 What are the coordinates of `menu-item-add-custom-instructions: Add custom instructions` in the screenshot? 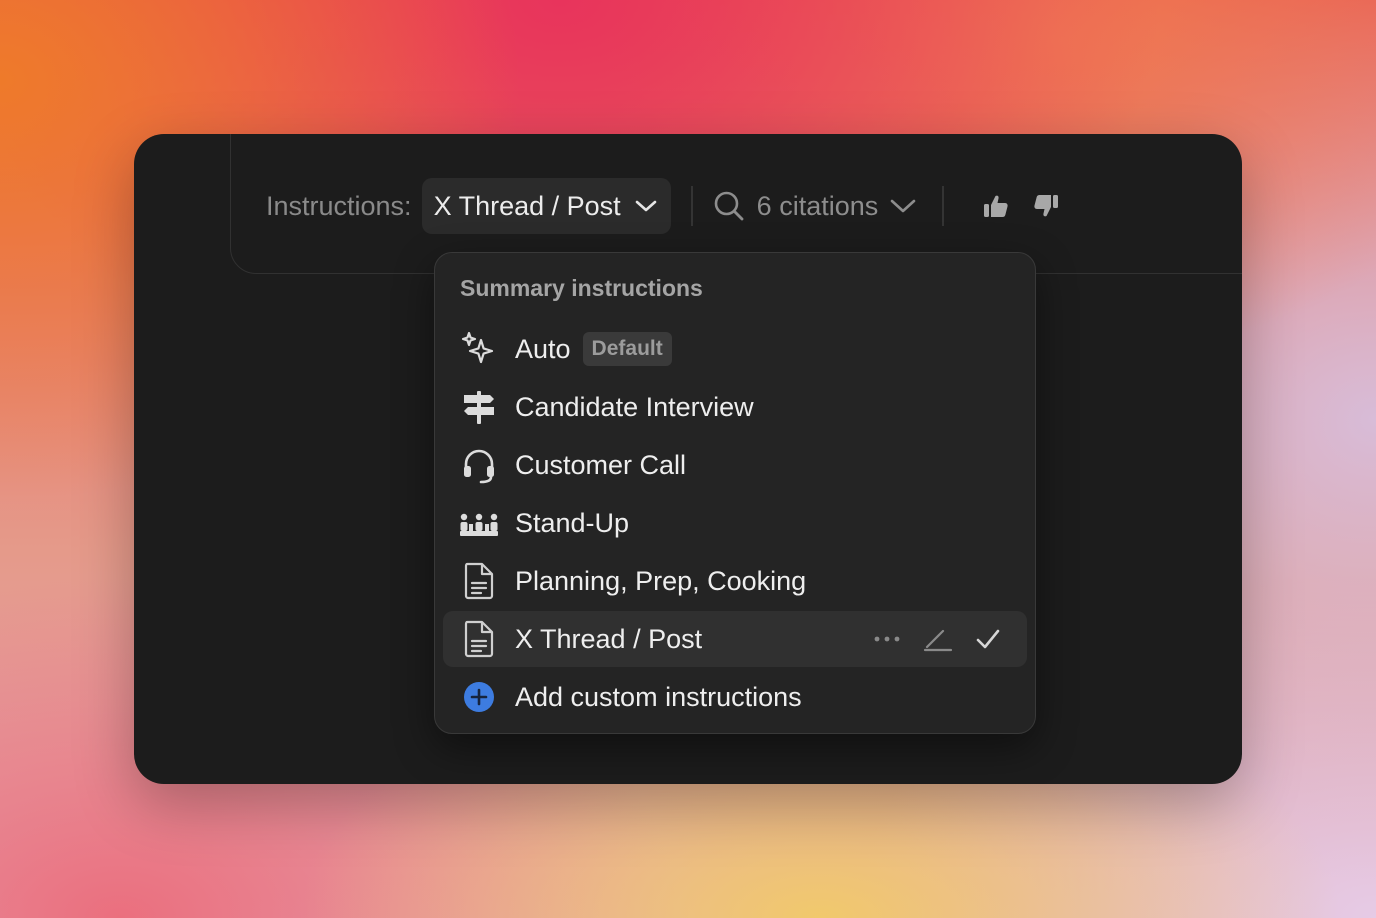 It's located at (735, 697).